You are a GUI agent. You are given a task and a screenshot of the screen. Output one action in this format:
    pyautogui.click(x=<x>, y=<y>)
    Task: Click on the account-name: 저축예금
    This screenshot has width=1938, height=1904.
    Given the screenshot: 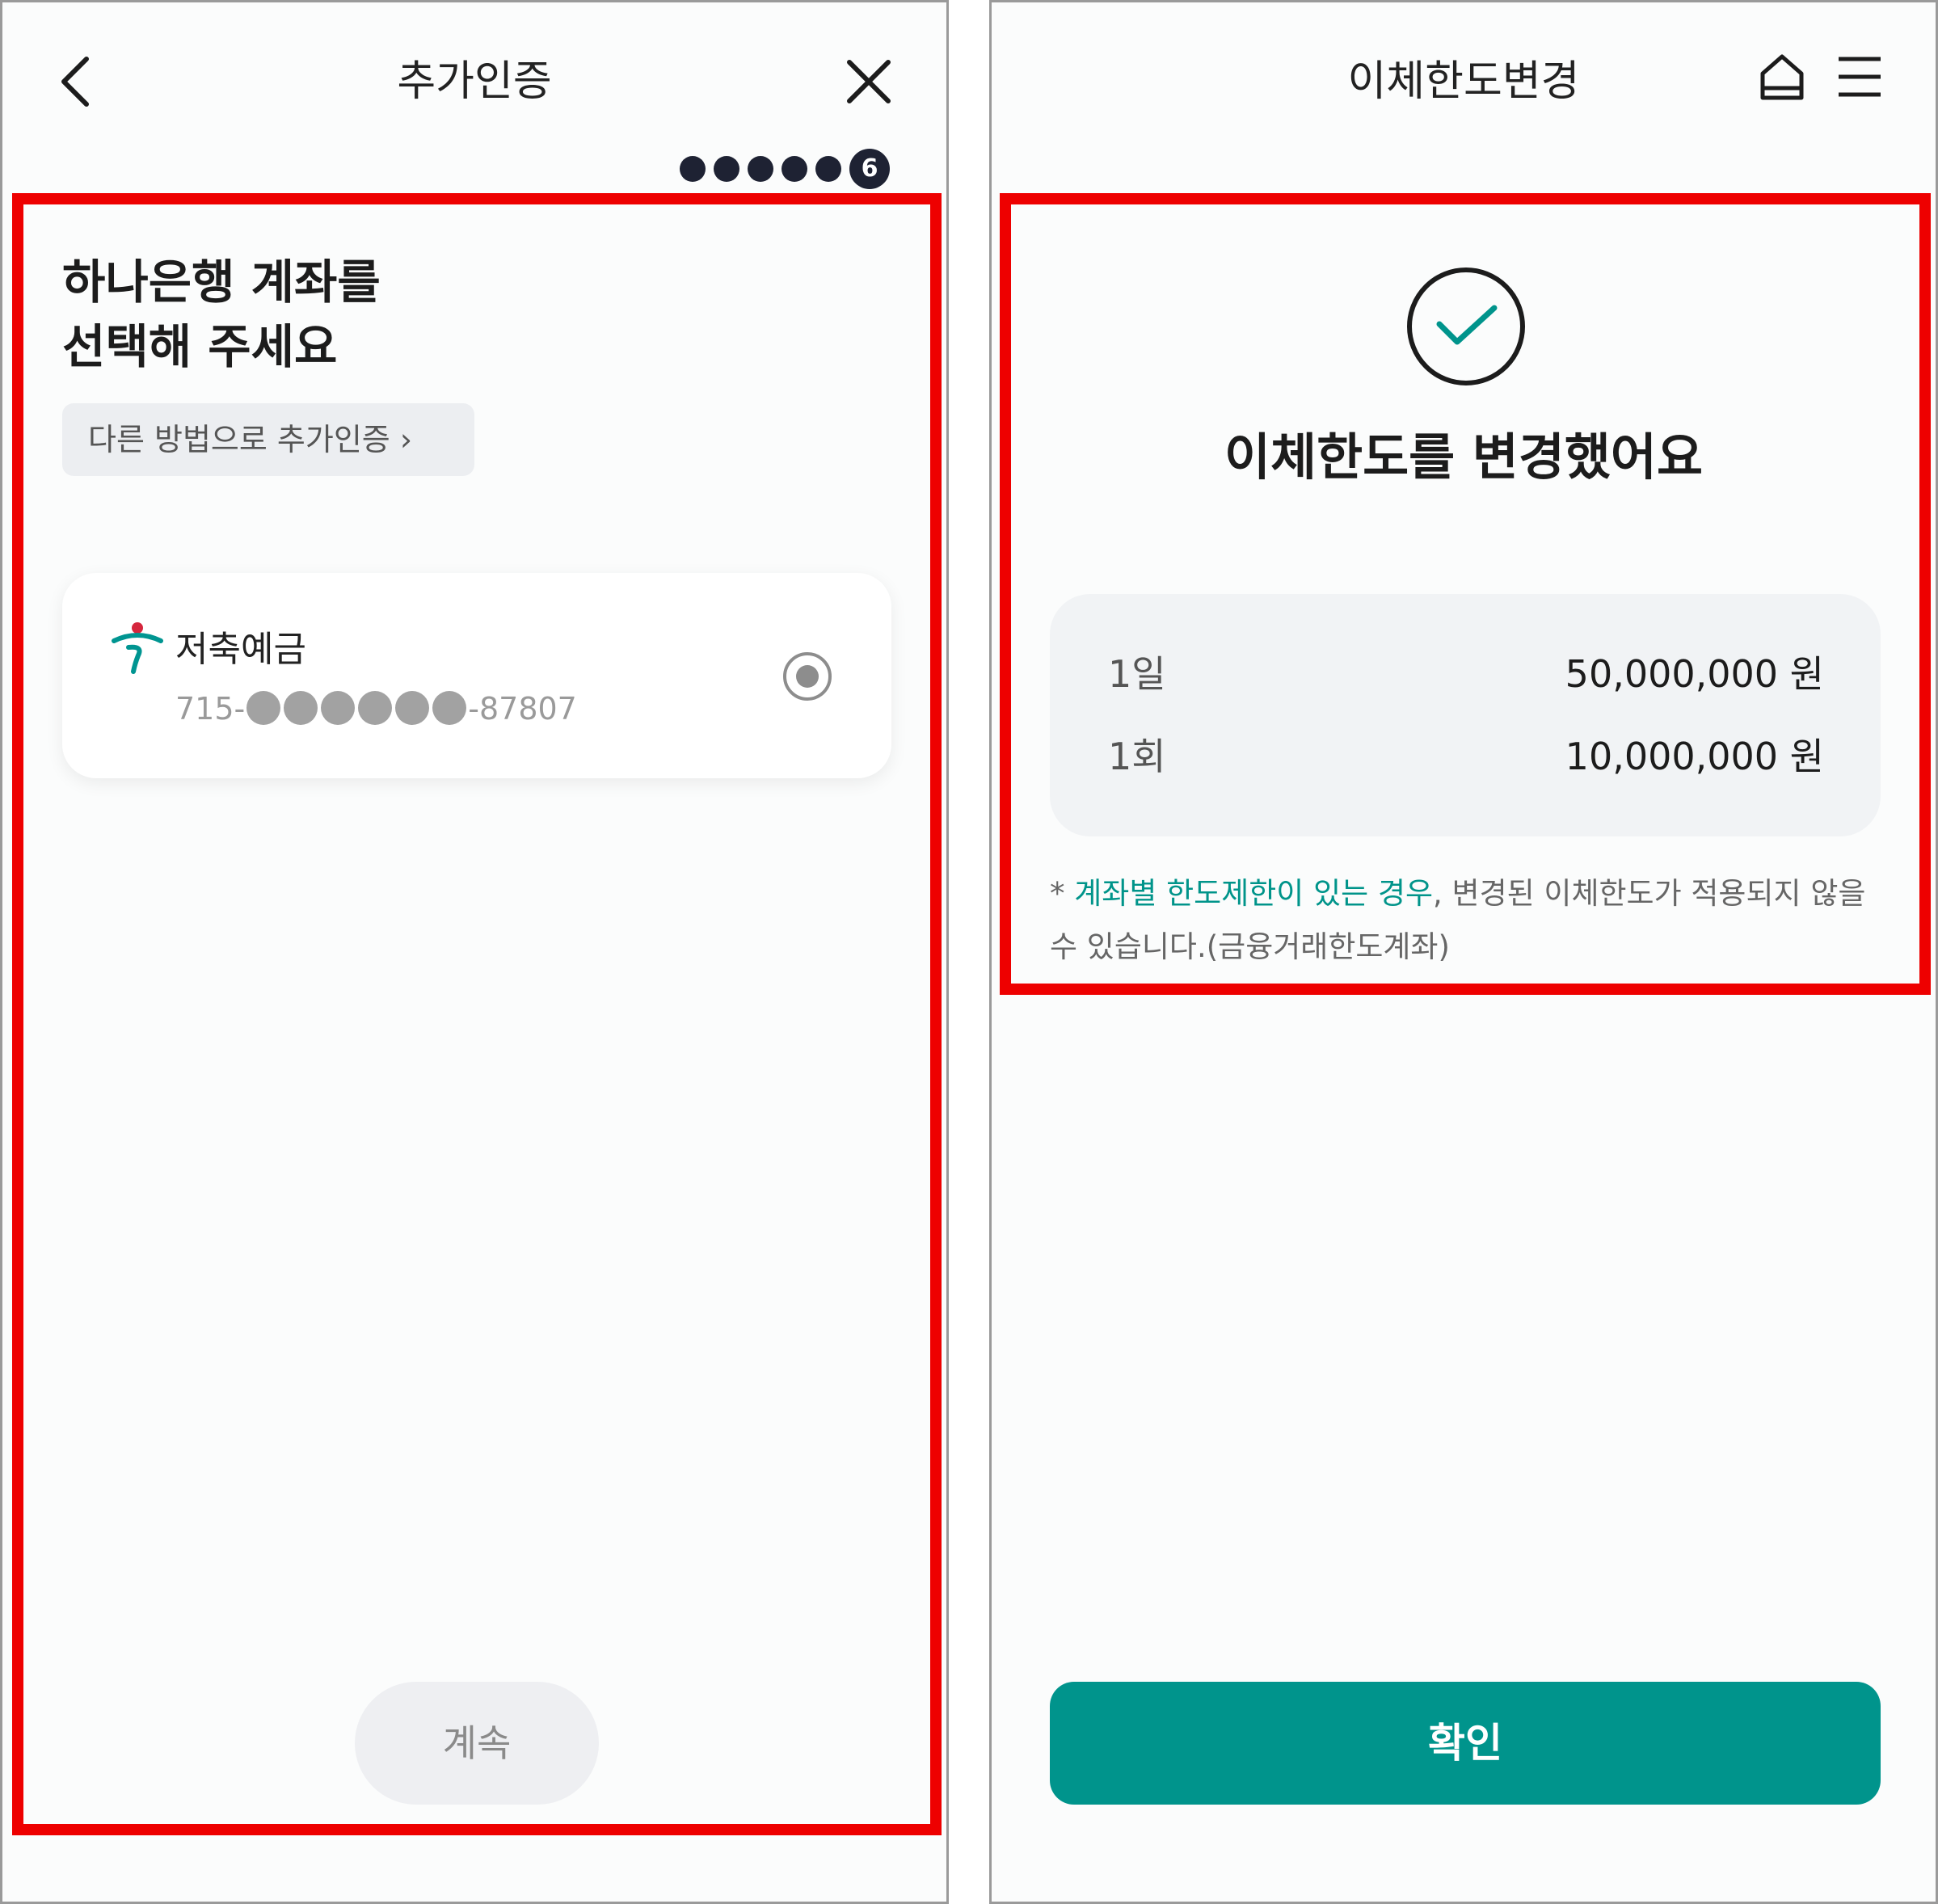 What is the action you would take?
    pyautogui.click(x=240, y=649)
    